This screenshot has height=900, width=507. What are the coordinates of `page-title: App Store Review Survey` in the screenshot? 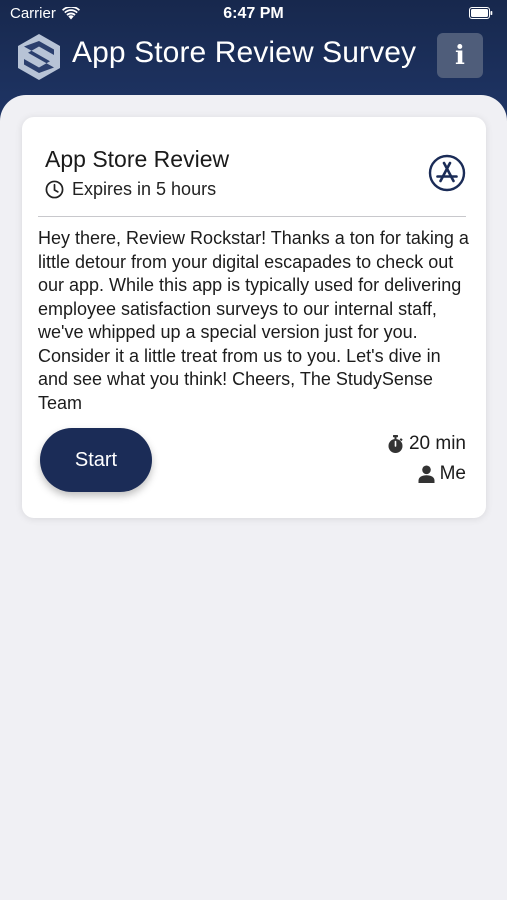 It's located at (244, 52).